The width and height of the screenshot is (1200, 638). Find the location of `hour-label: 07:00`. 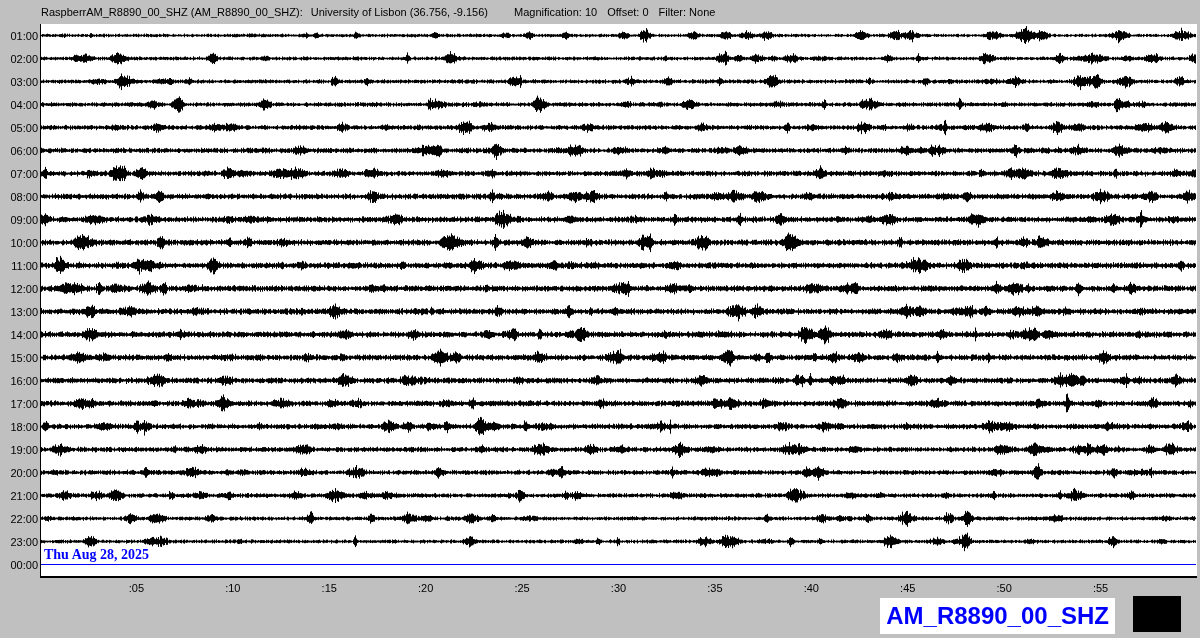

hour-label: 07:00 is located at coordinates (24, 174).